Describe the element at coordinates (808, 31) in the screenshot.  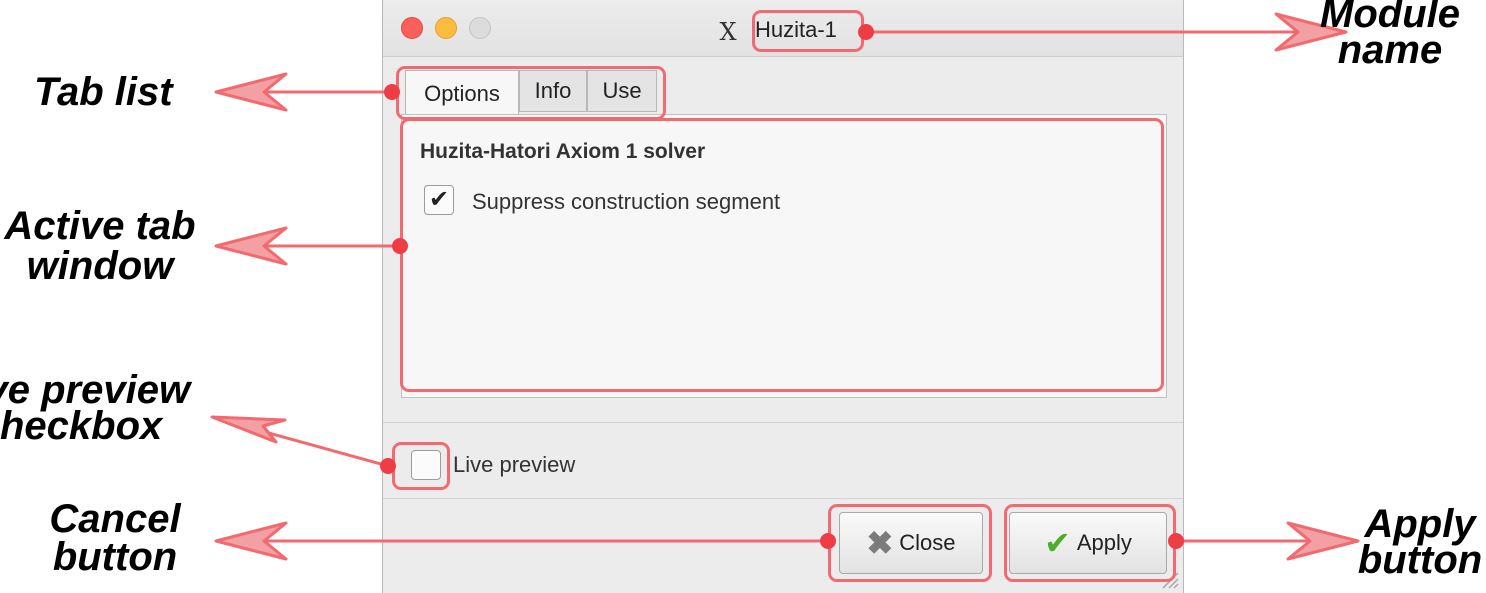
I see `module-name-highlight` at that location.